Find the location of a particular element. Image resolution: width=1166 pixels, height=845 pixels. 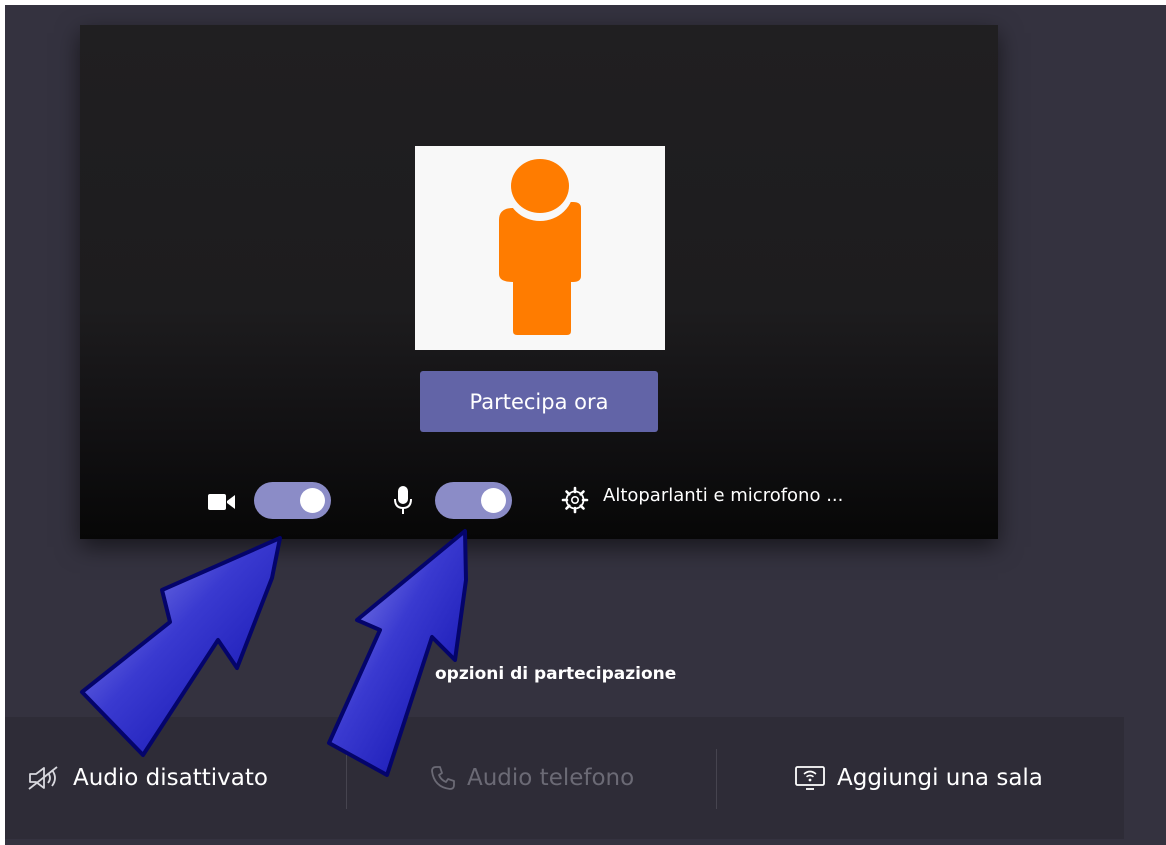

camera-toggle is located at coordinates (292, 500).